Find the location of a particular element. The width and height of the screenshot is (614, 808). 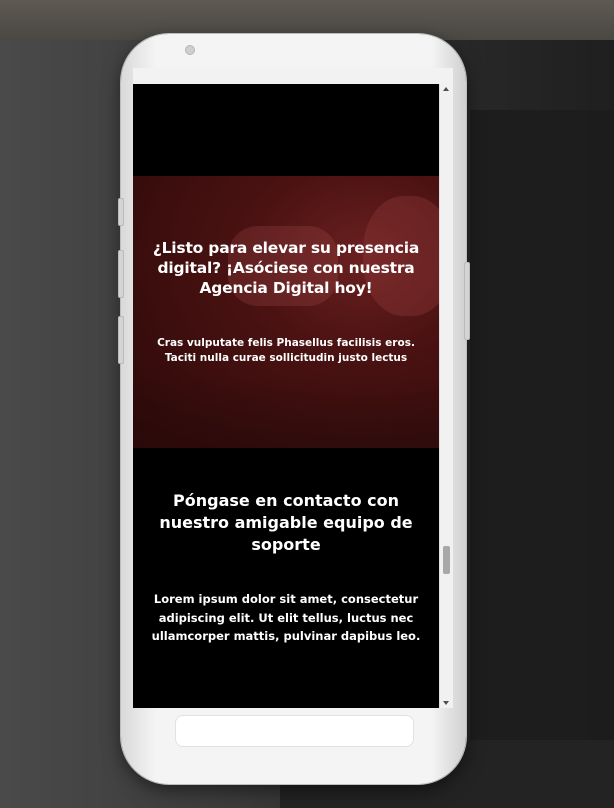

hero-background-fade is located at coordinates (286, 412).